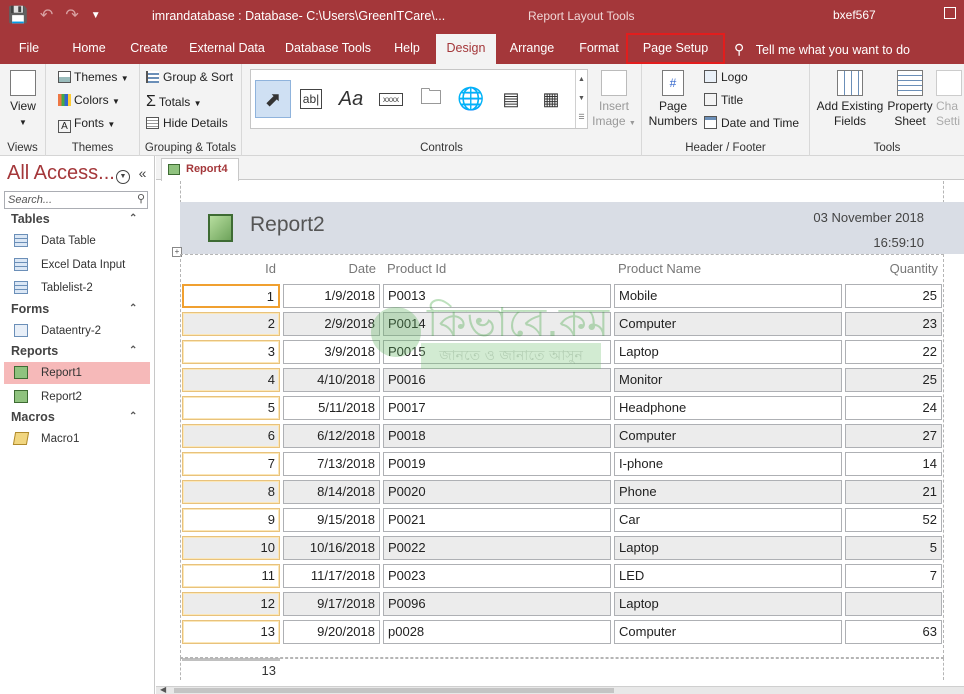  Describe the element at coordinates (892, 268) in the screenshot. I see `column-header-quantity: Quantity` at that location.